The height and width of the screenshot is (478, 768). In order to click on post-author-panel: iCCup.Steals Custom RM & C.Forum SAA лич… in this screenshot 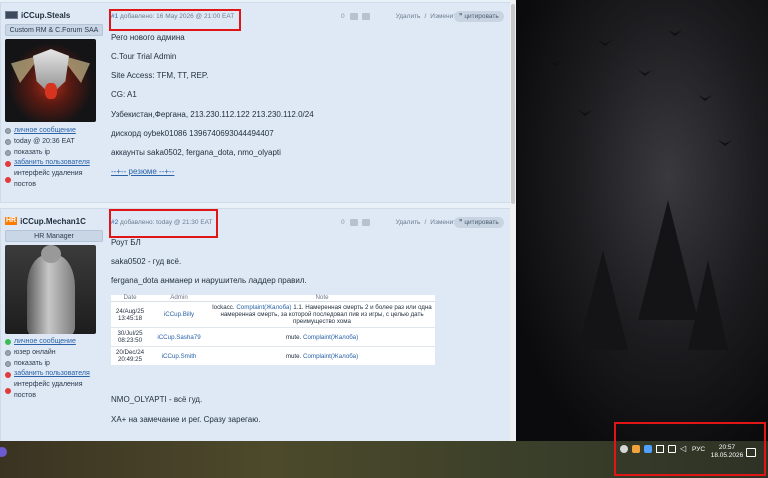, I will do `click(55, 100)`.